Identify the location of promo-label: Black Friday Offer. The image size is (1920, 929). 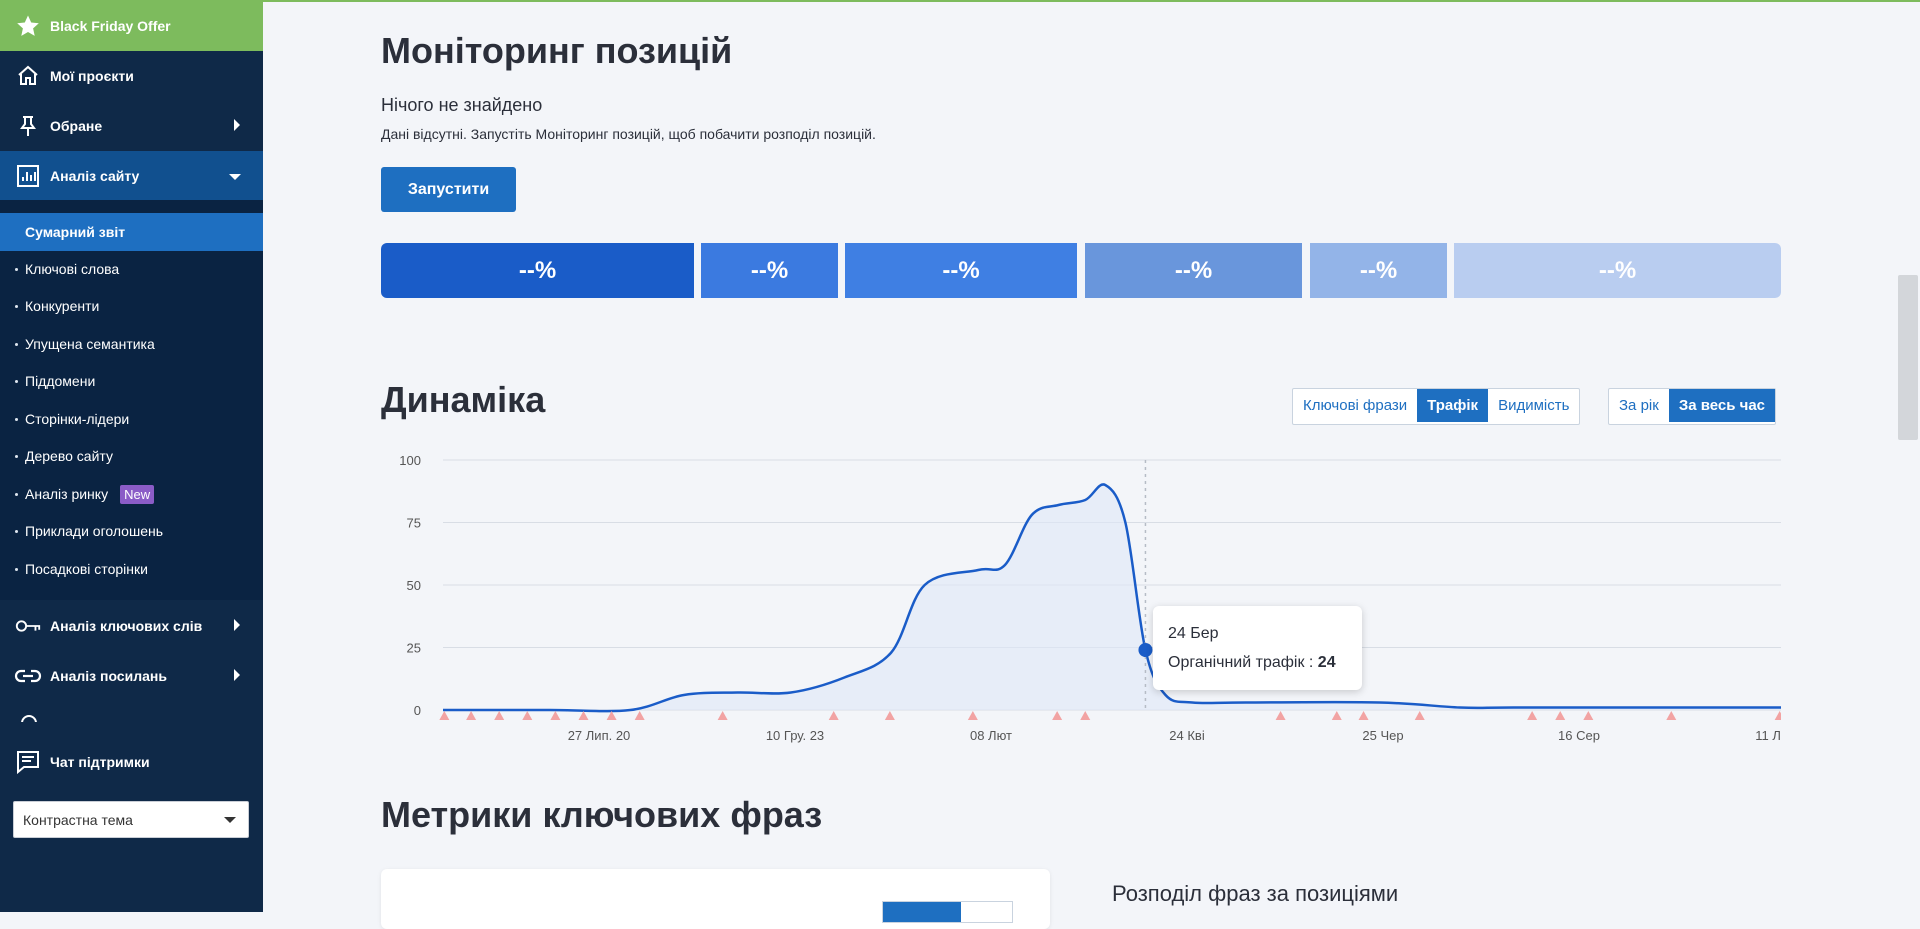
(110, 25).